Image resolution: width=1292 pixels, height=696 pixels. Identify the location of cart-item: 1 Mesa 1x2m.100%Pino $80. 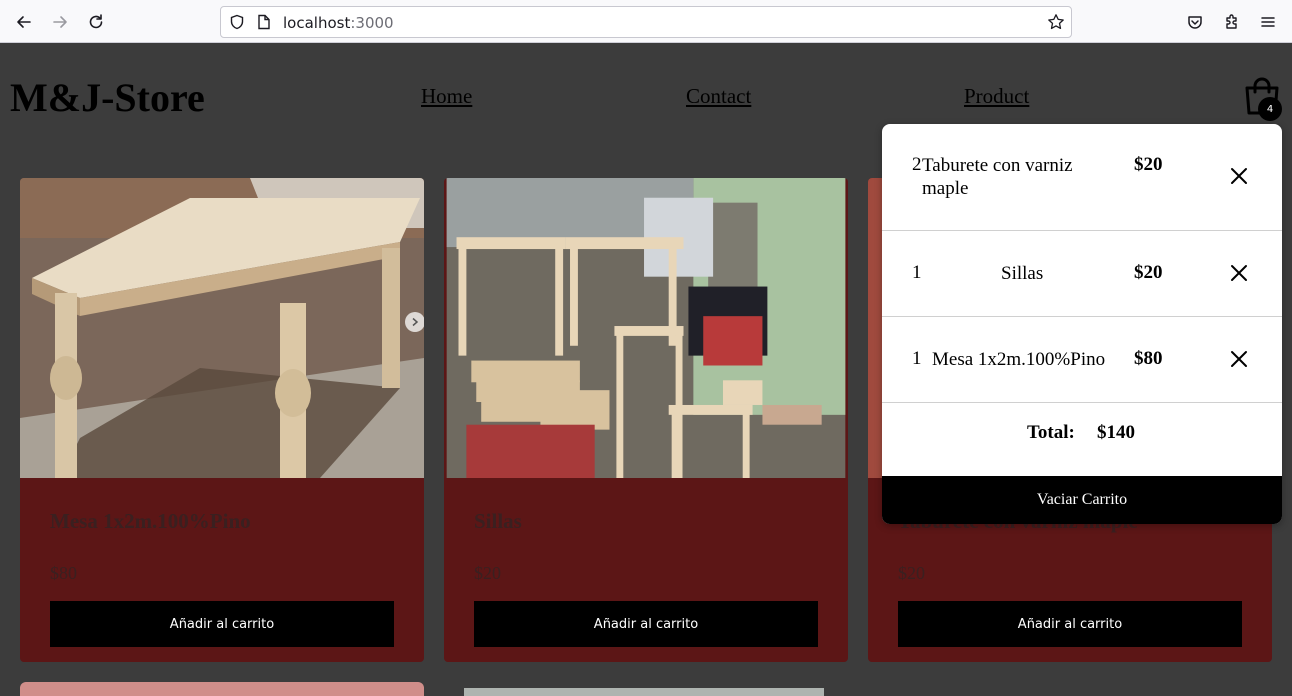
(1082, 360).